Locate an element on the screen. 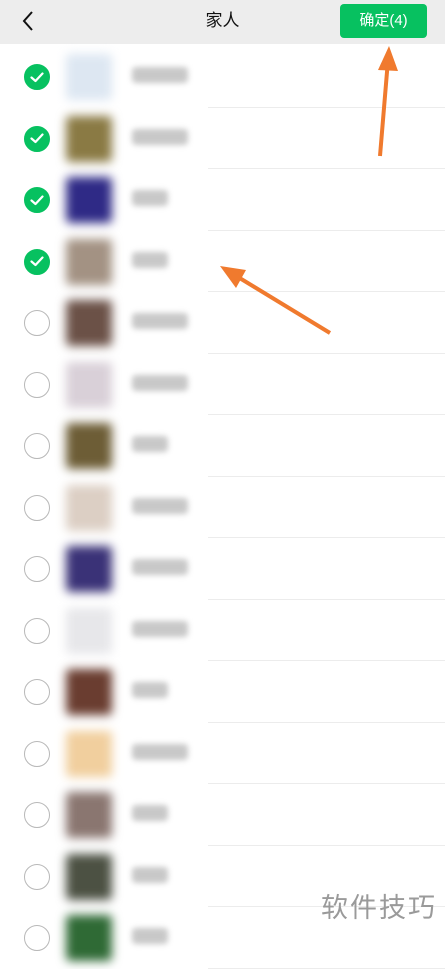  watermark: 软件技巧 is located at coordinates (379, 908).